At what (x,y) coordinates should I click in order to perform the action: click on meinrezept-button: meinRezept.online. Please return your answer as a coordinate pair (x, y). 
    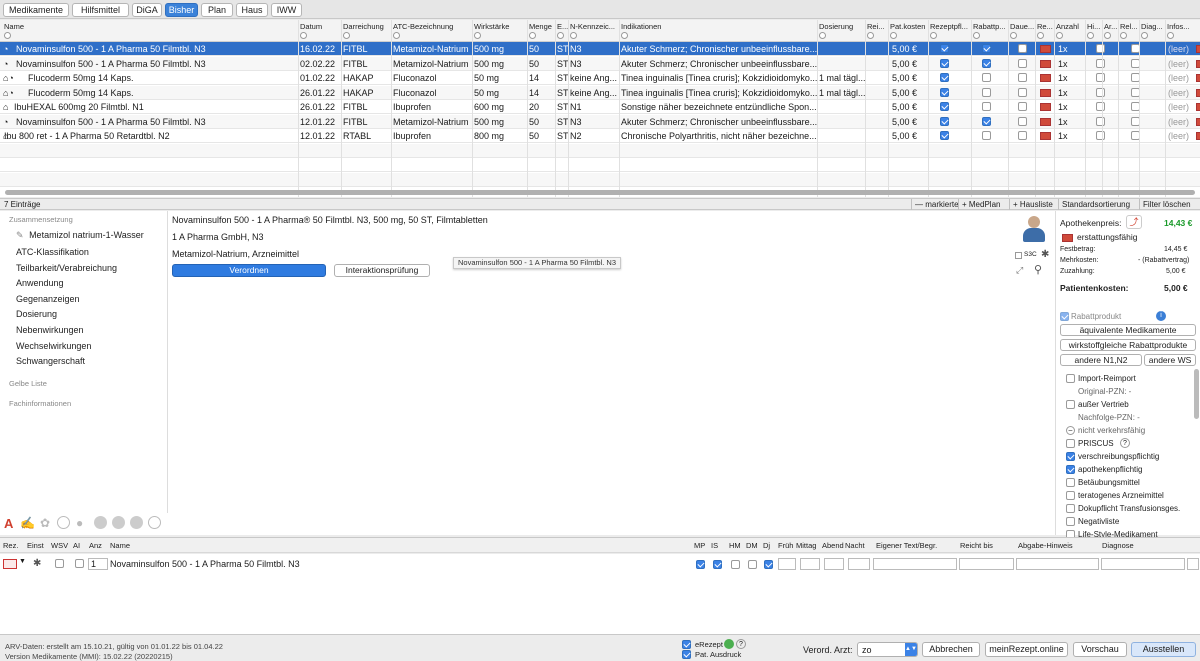
    Looking at the image, I should click on (1026, 649).